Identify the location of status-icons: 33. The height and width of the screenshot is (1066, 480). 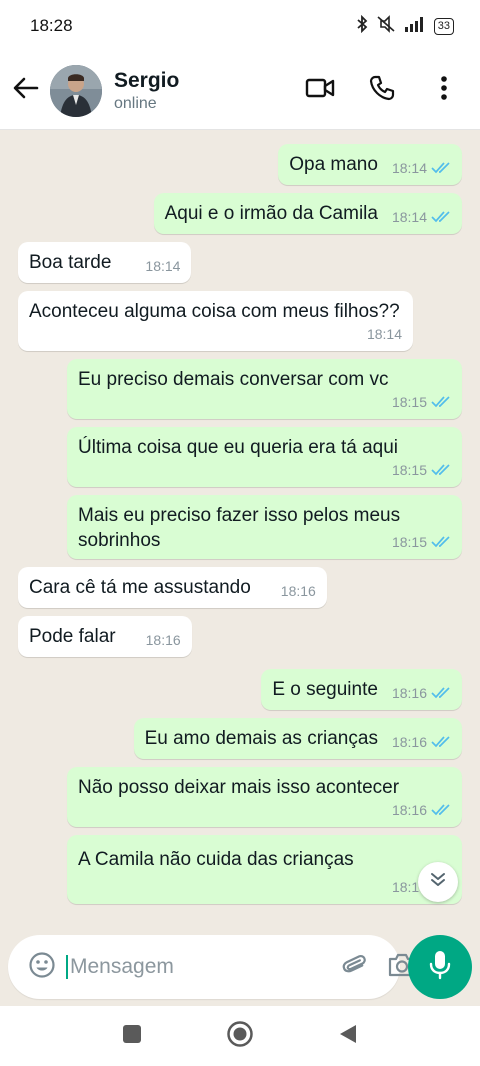
(405, 26).